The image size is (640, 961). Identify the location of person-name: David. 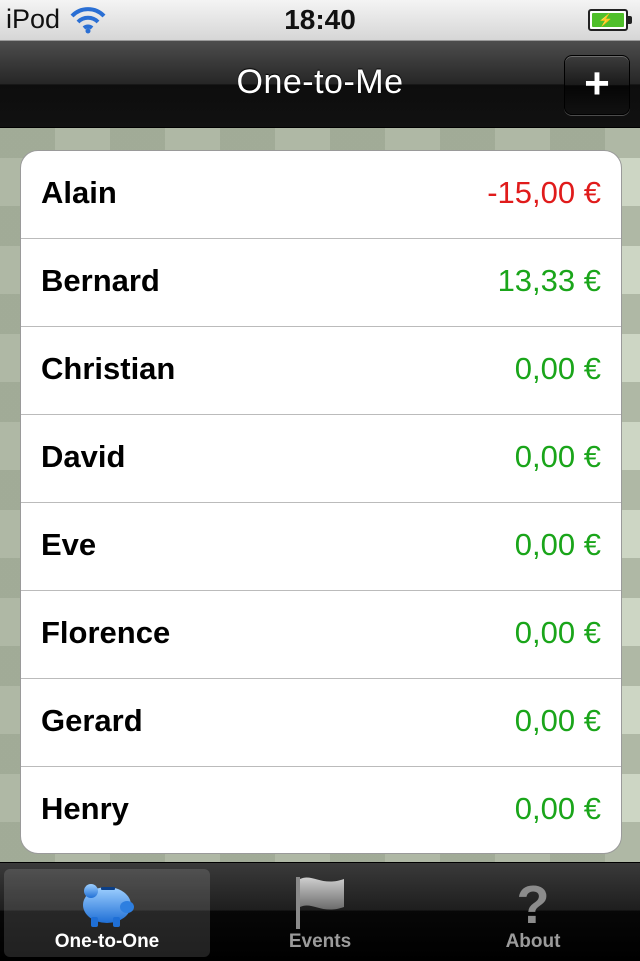
(83, 456).